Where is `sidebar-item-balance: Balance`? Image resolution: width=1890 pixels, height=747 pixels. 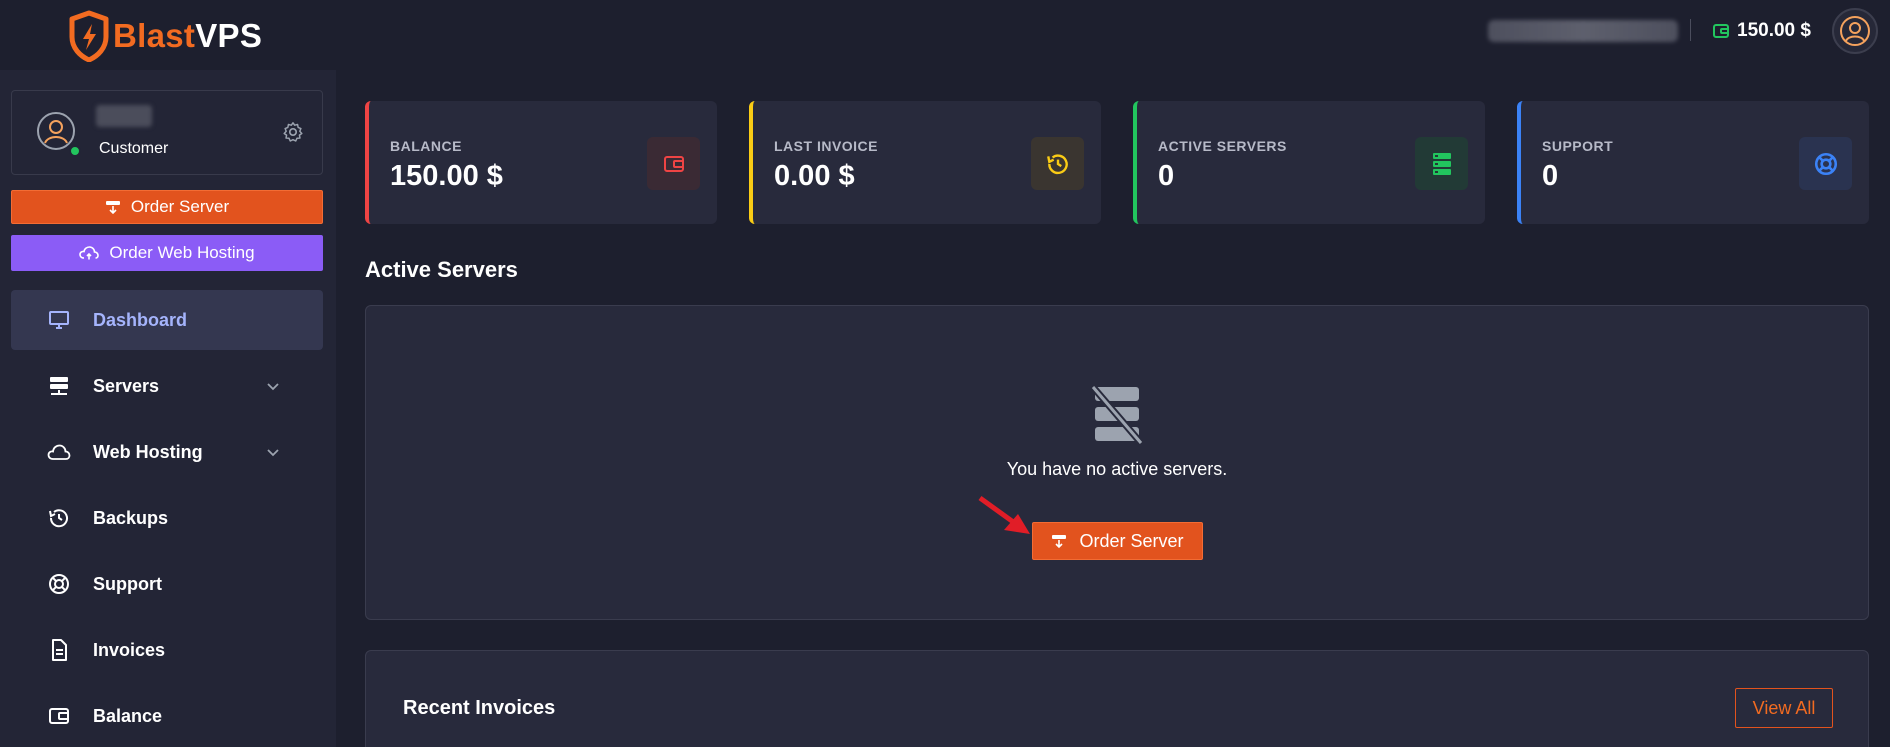 sidebar-item-balance: Balance is located at coordinates (167, 716).